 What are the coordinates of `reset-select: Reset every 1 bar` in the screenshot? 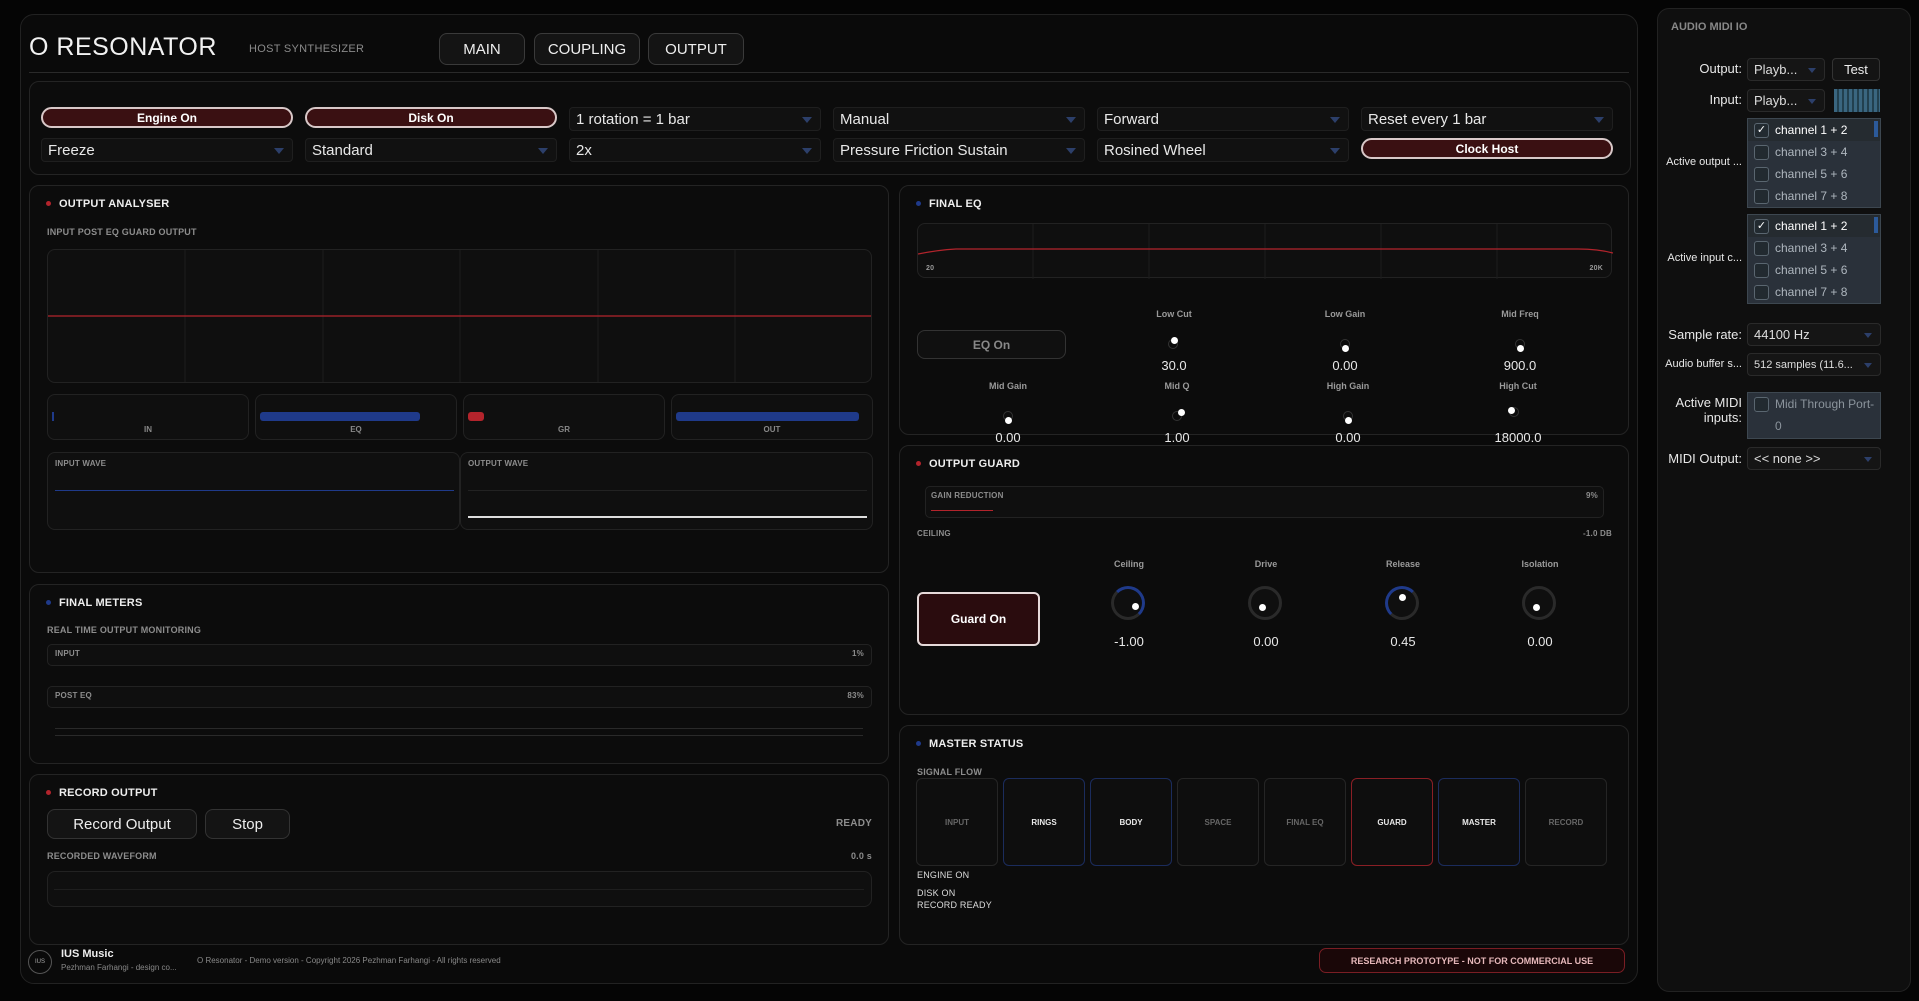 It's located at (1487, 119).